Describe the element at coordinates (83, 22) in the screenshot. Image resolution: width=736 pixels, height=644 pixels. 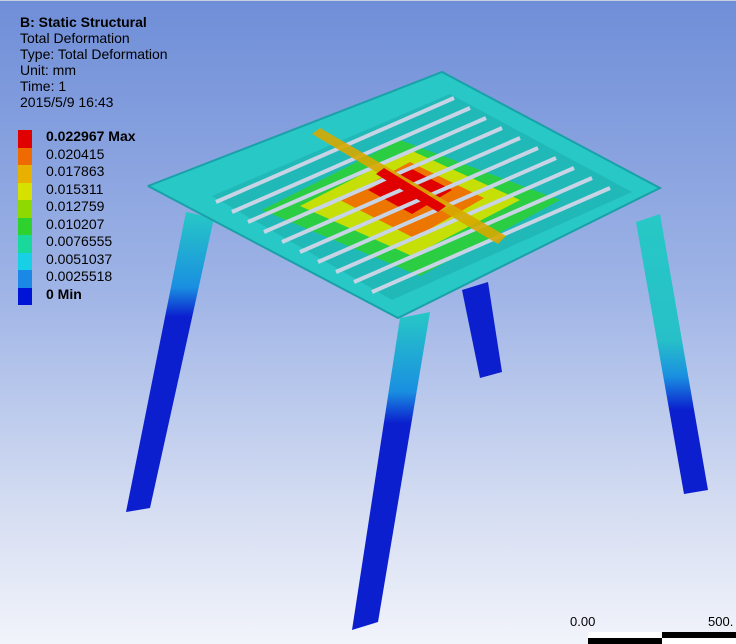
I see `analysis-title: B: Static Structural` at that location.